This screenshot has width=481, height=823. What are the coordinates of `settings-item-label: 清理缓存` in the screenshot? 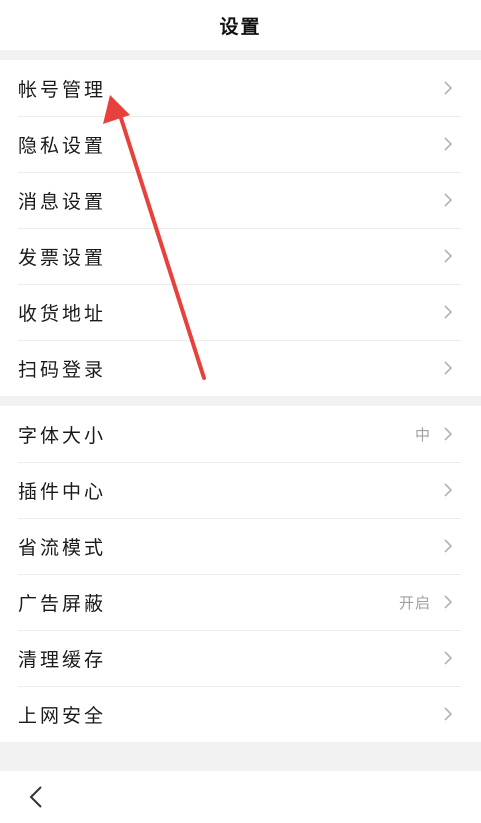 It's located at (62, 659).